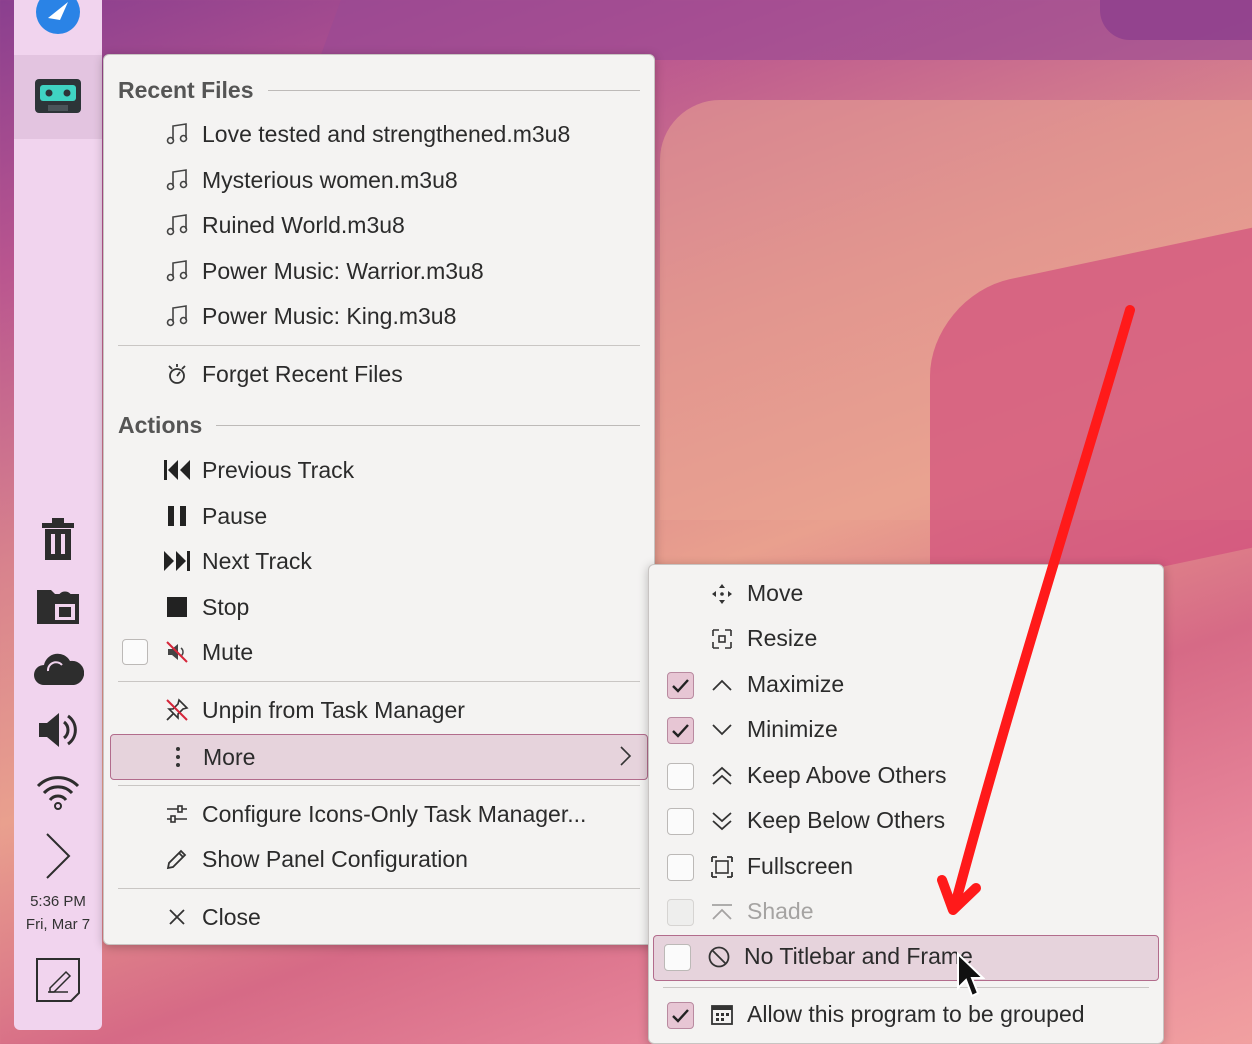 The image size is (1252, 1044). What do you see at coordinates (680, 776) in the screenshot?
I see `keep-above-checkbox` at bounding box center [680, 776].